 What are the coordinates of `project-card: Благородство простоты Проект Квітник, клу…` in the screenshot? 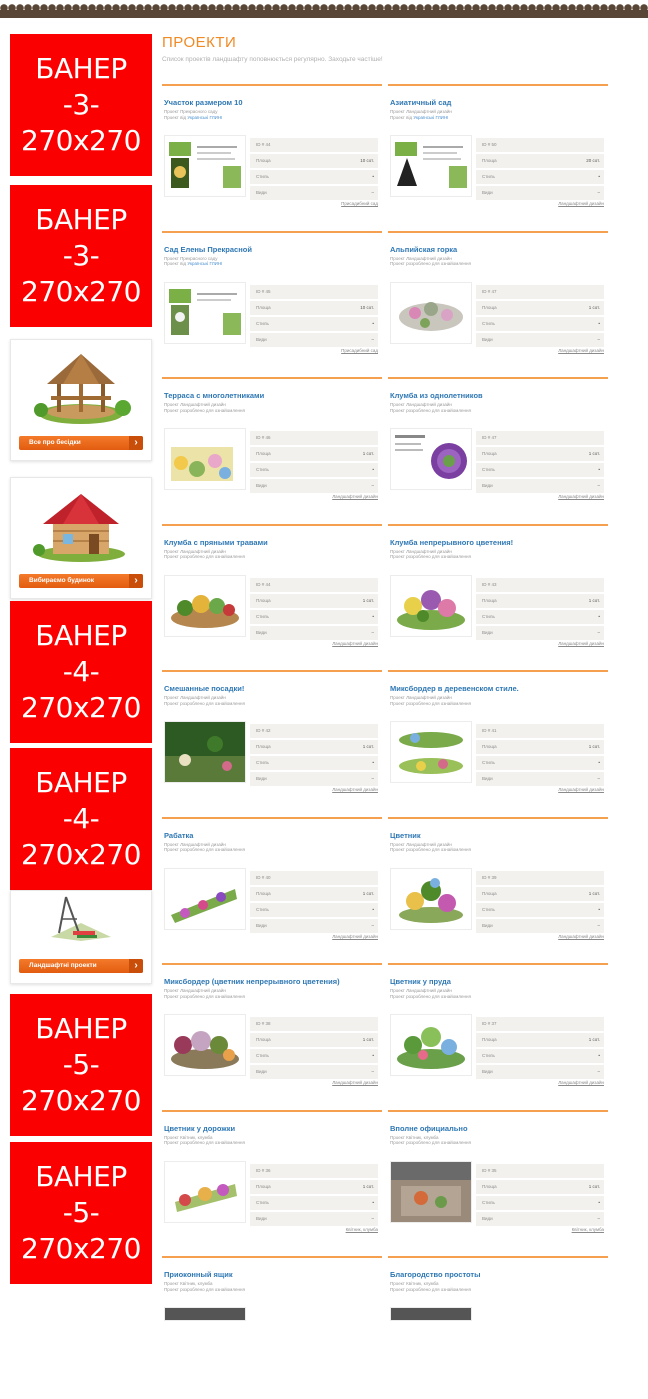 It's located at (498, 1327).